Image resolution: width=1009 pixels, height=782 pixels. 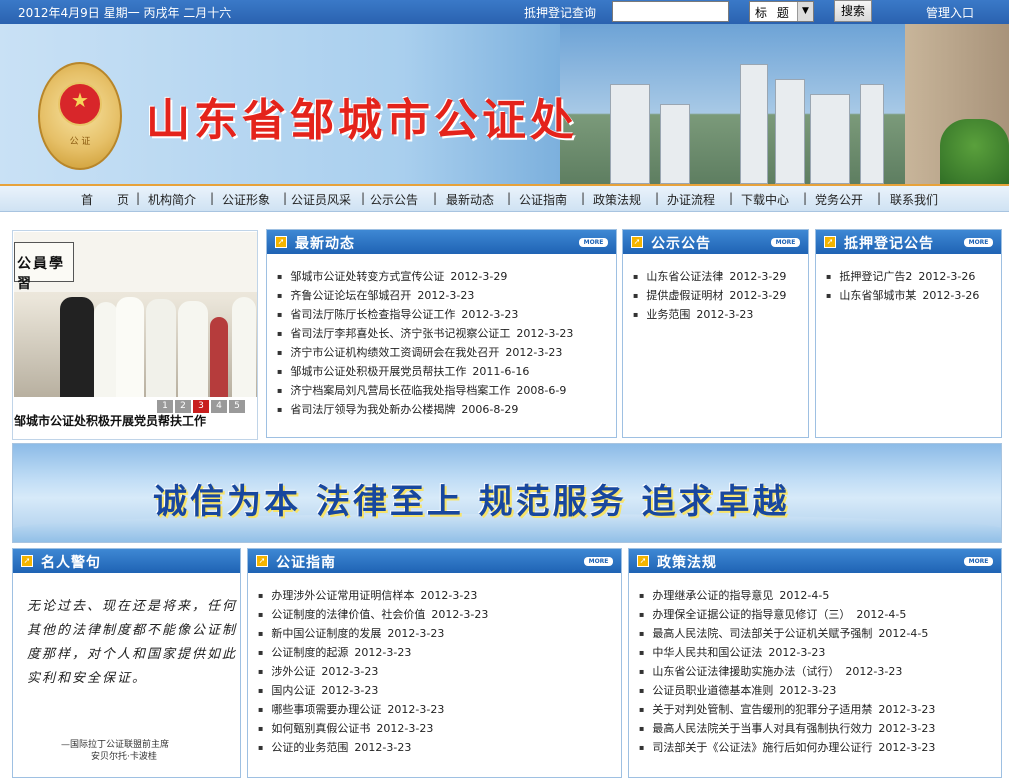 What do you see at coordinates (293, 671) in the screenshot?
I see `guide-item-title: 涉外公证` at bounding box center [293, 671].